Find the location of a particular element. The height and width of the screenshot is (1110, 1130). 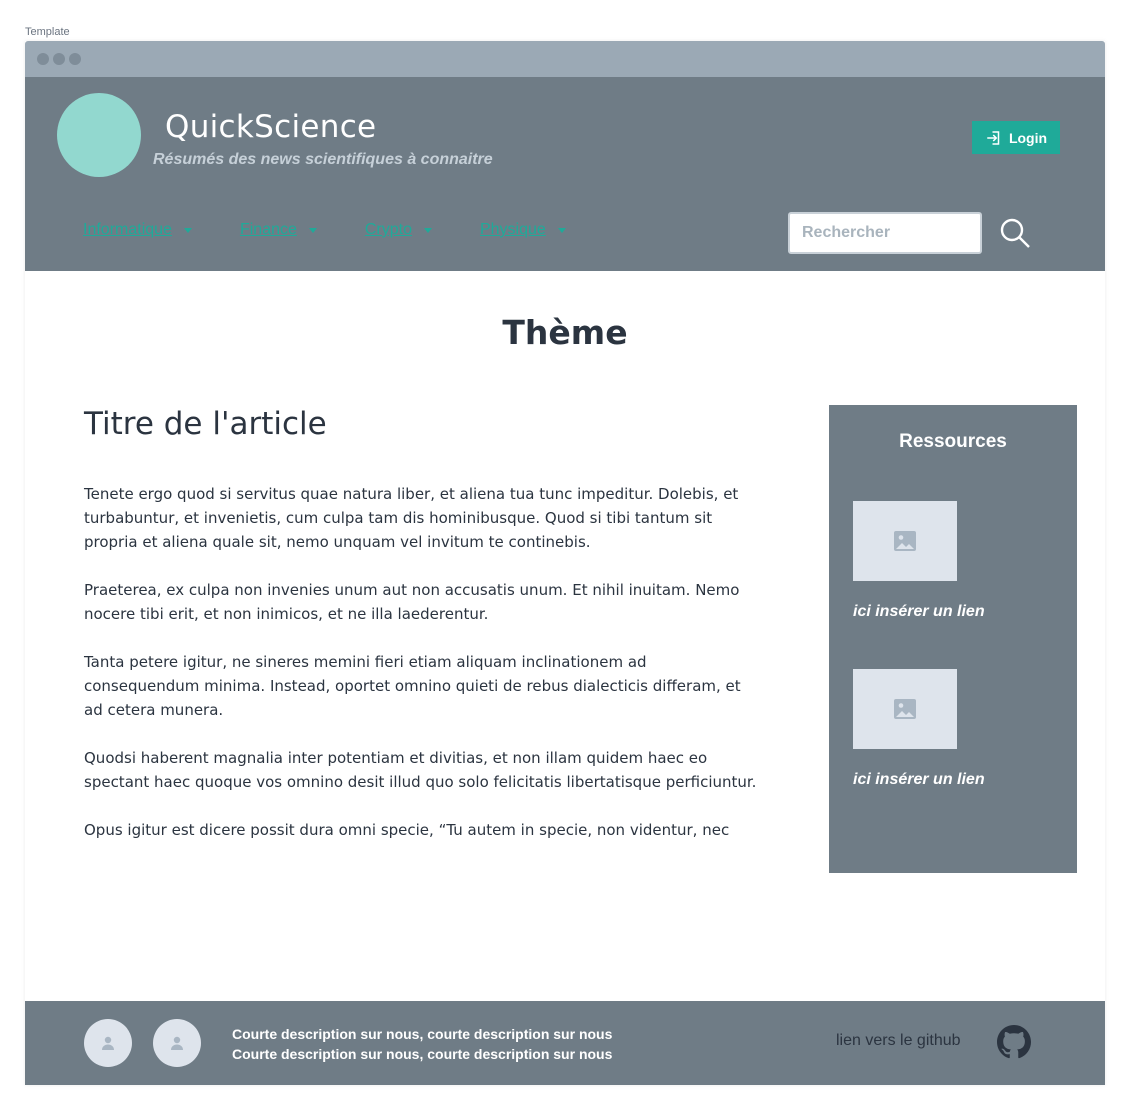

nav-item-informatique: Informatique is located at coordinates (137, 230).